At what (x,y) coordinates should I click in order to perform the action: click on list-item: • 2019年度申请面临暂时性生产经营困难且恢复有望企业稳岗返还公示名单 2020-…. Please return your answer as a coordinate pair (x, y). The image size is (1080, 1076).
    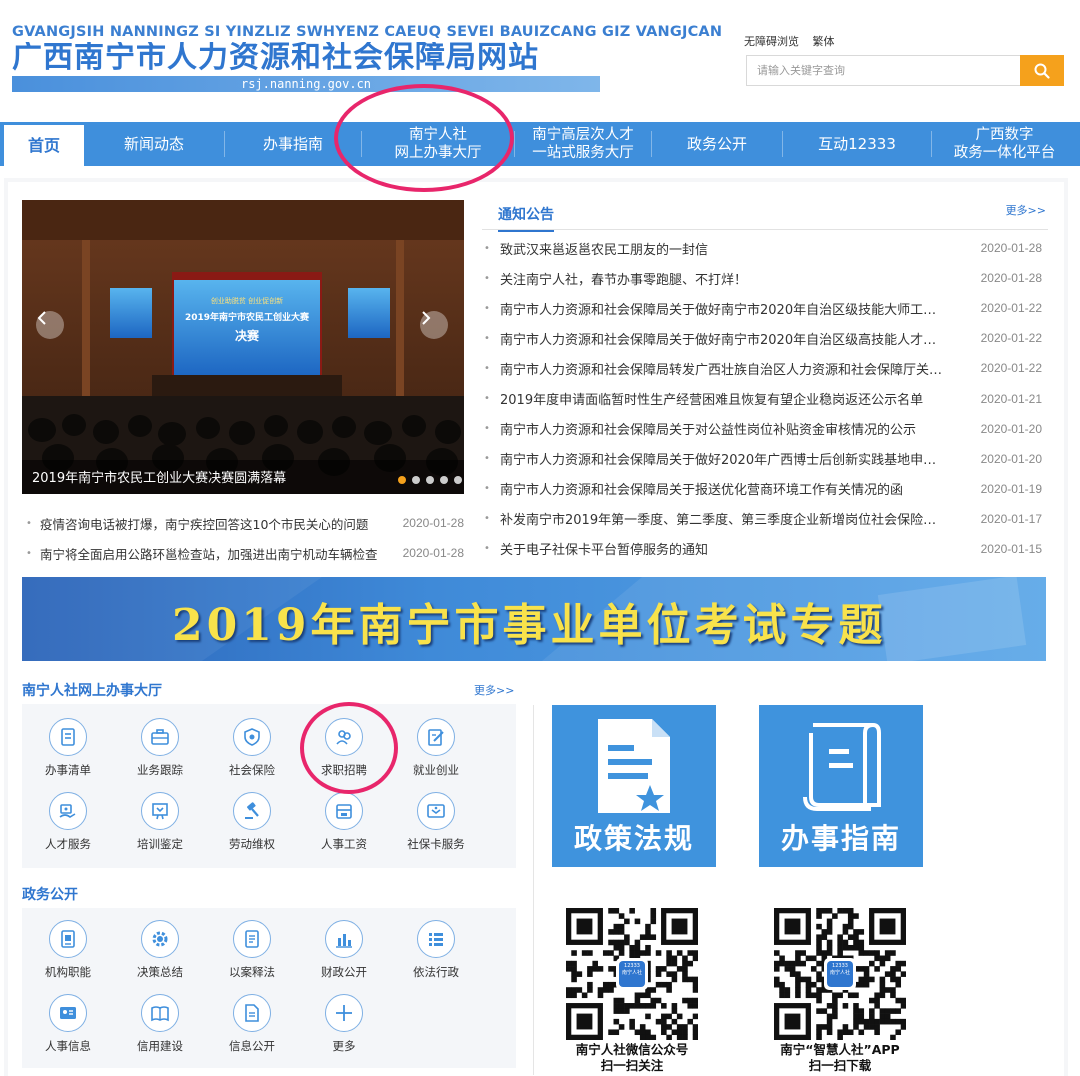
    Looking at the image, I should click on (765, 398).